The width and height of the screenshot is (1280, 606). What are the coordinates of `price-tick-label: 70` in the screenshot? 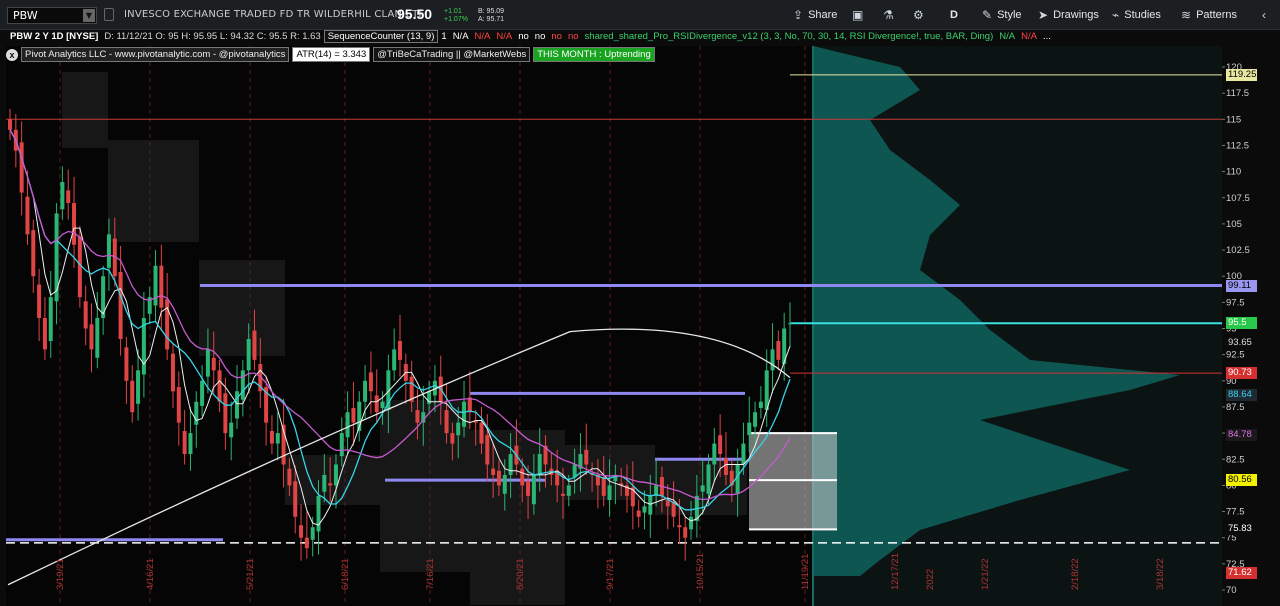 It's located at (1231, 590).